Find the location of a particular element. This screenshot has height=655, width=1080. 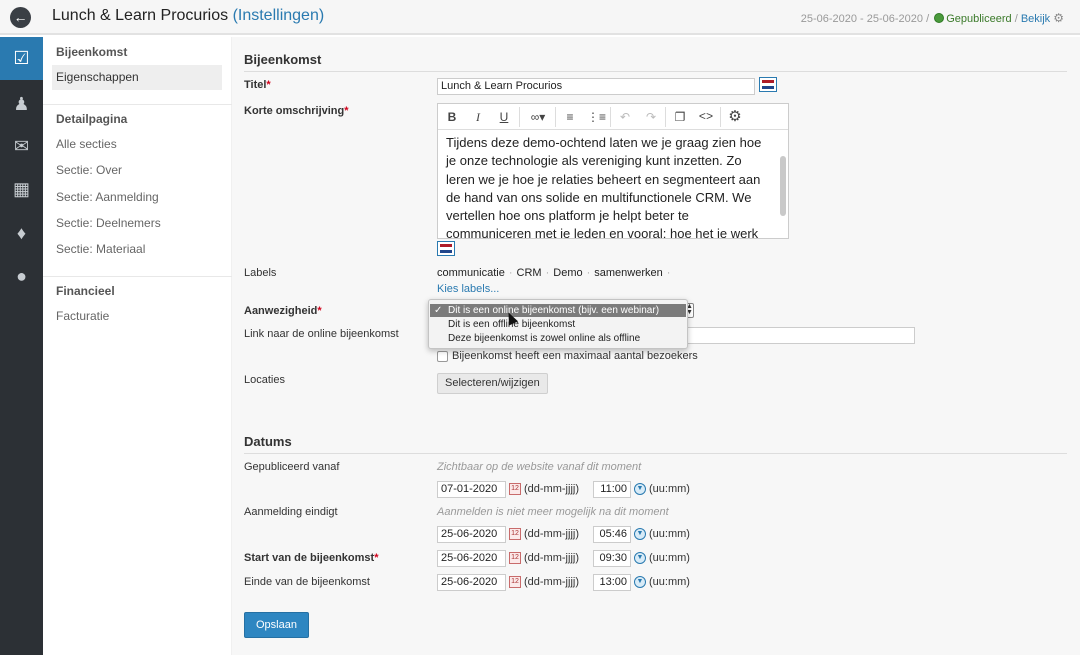

description-label: Korte omschrijving* is located at coordinates (296, 111).